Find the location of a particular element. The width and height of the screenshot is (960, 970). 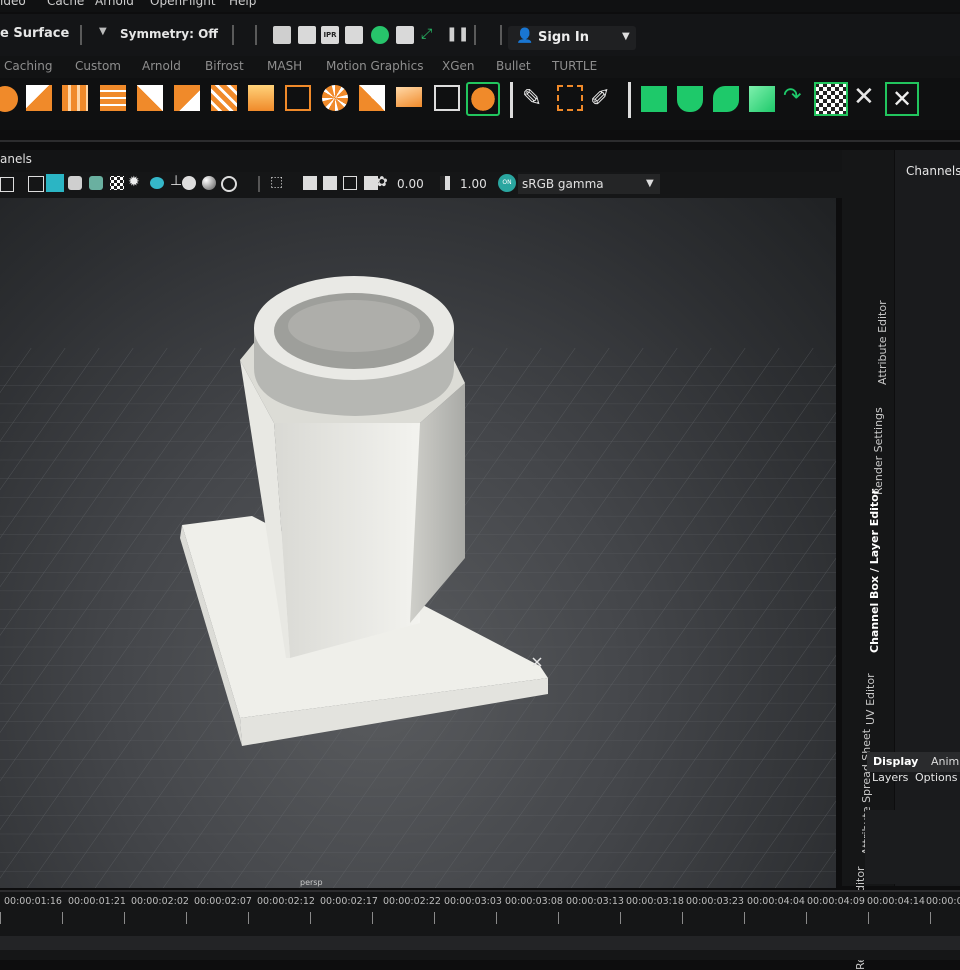

shelf-tab-mash: MASH is located at coordinates (284, 66).